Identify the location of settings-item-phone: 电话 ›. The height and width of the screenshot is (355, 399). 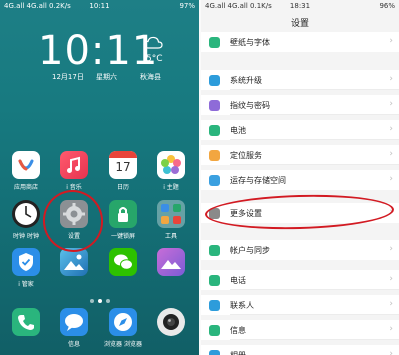
(300, 280).